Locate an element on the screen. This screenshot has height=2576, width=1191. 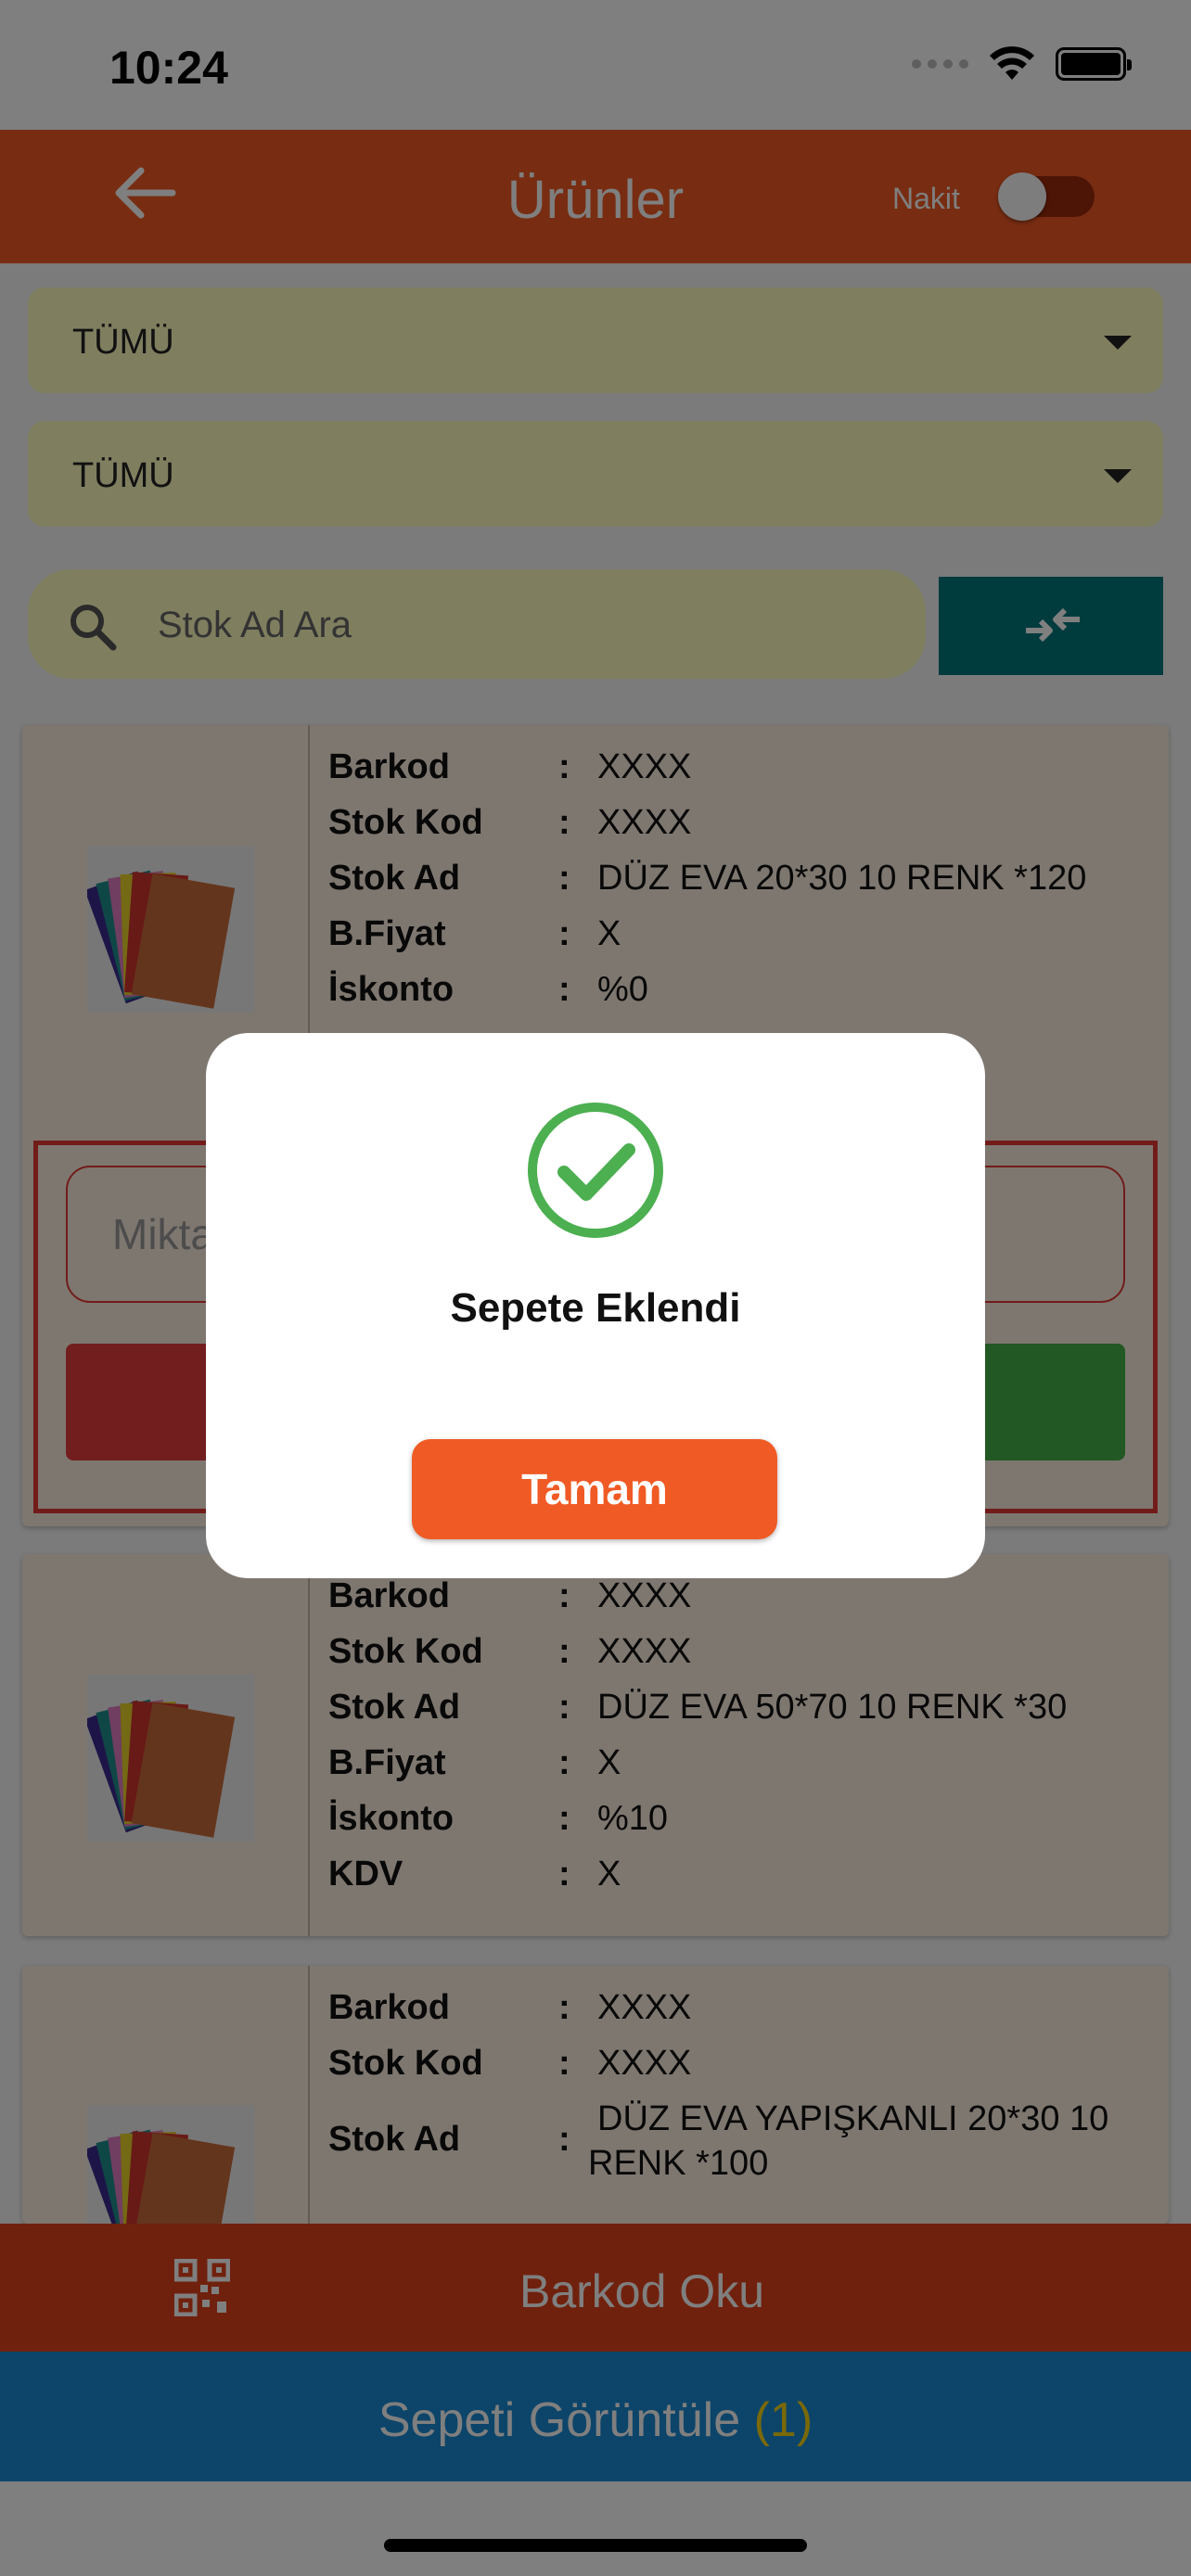
dialog-message: Sepete Eklendi is located at coordinates (595, 1308).